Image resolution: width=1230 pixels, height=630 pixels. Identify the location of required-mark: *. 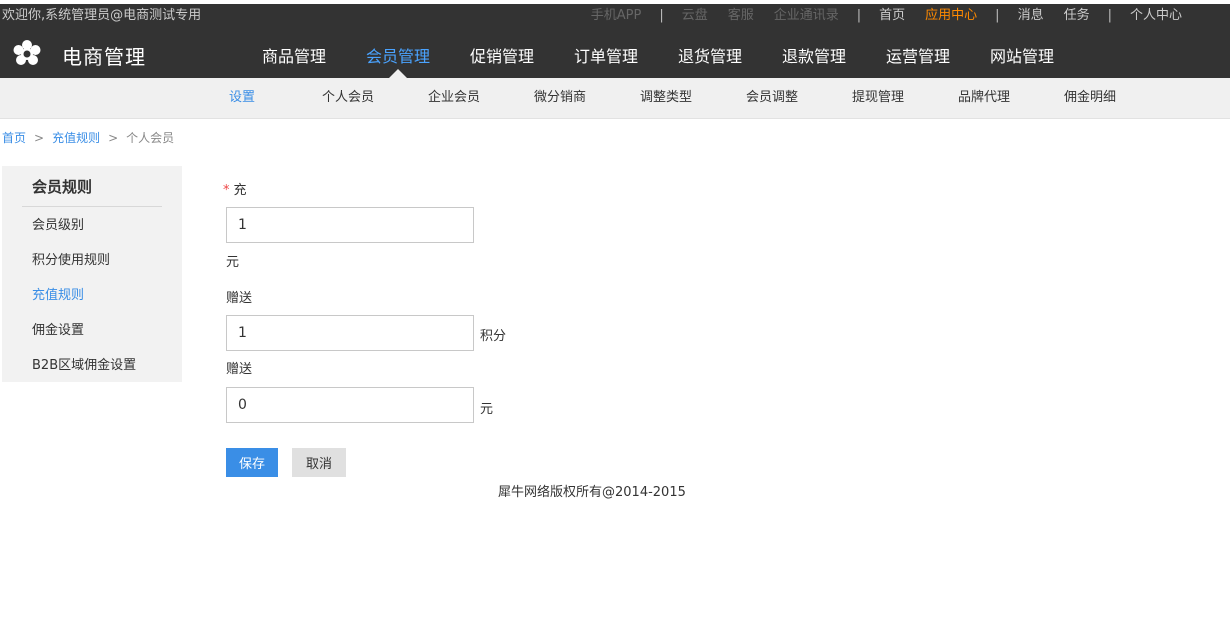
(226, 190).